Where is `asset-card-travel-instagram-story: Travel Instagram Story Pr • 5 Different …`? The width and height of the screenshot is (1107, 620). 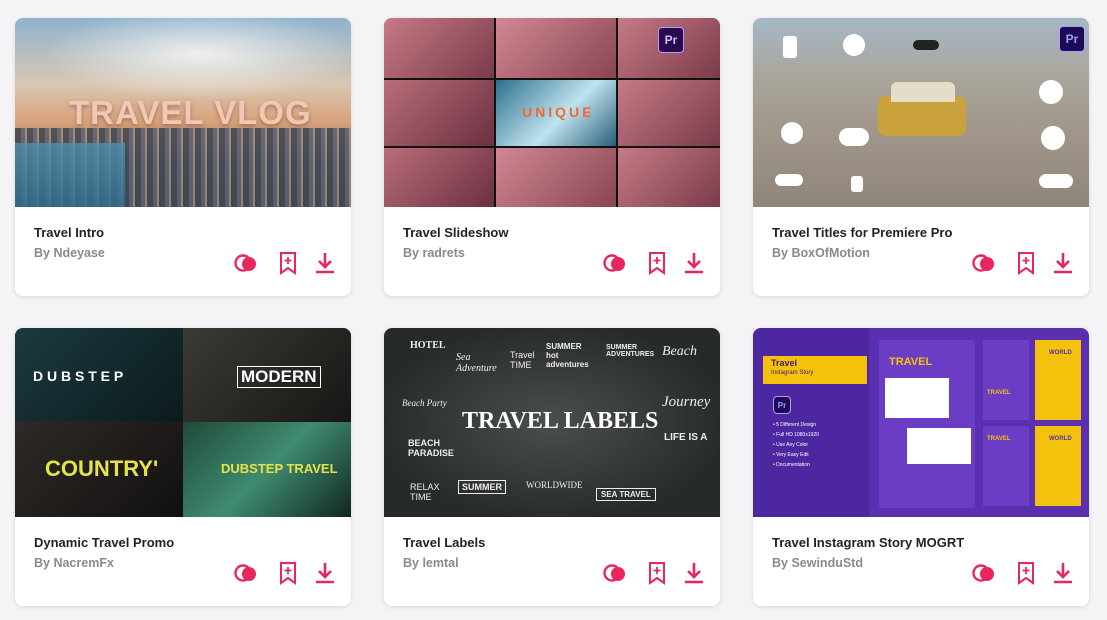
asset-card-travel-instagram-story: Travel Instagram Story Pr • 5 Different … is located at coordinates (921, 467).